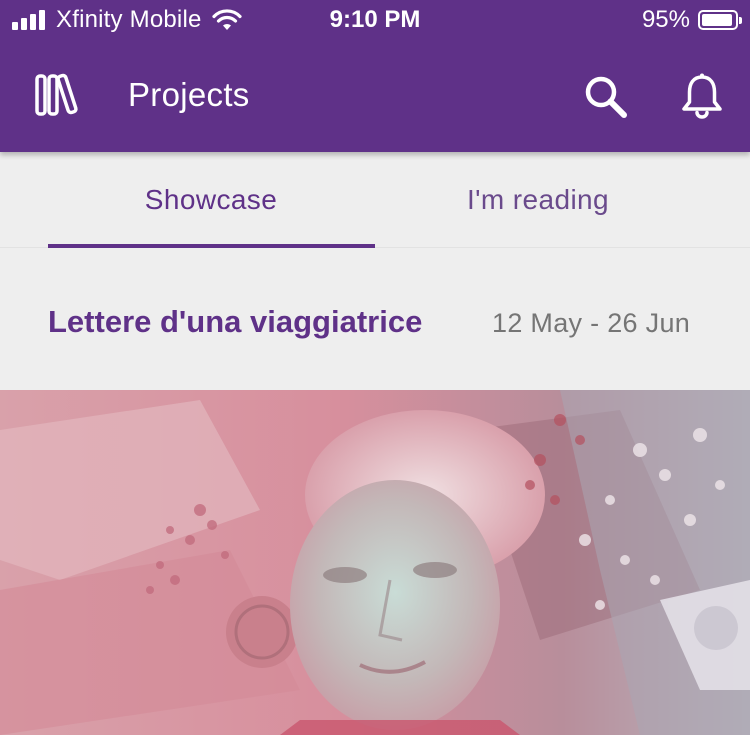 This screenshot has height=735, width=750. Describe the element at coordinates (211, 246) in the screenshot. I see `selected-tab-indicator` at that location.